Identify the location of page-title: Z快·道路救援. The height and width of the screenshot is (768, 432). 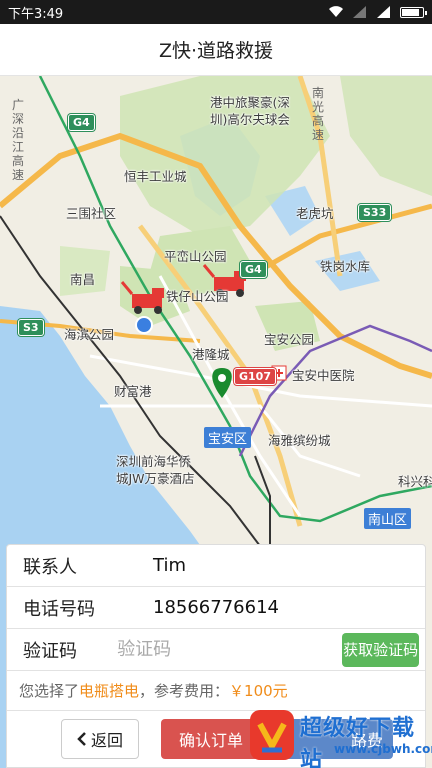
(216, 51).